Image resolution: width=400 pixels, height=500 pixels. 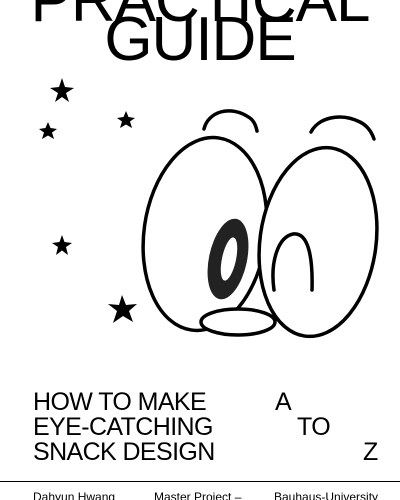 What do you see at coordinates (200, 481) in the screenshot?
I see `divider` at bounding box center [200, 481].